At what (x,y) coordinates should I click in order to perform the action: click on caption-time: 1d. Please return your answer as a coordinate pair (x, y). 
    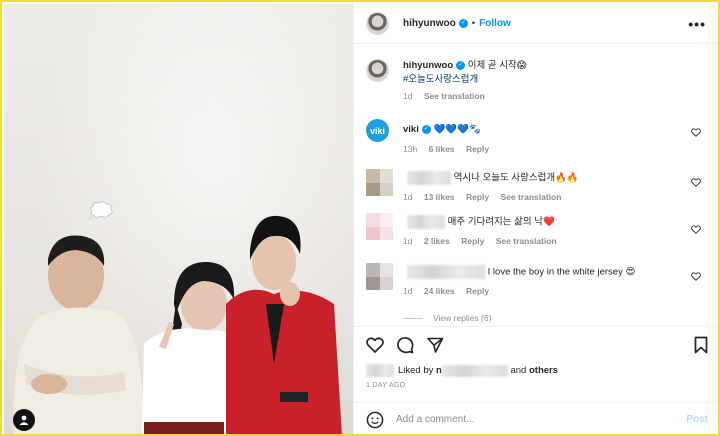
    Looking at the image, I should click on (408, 96).